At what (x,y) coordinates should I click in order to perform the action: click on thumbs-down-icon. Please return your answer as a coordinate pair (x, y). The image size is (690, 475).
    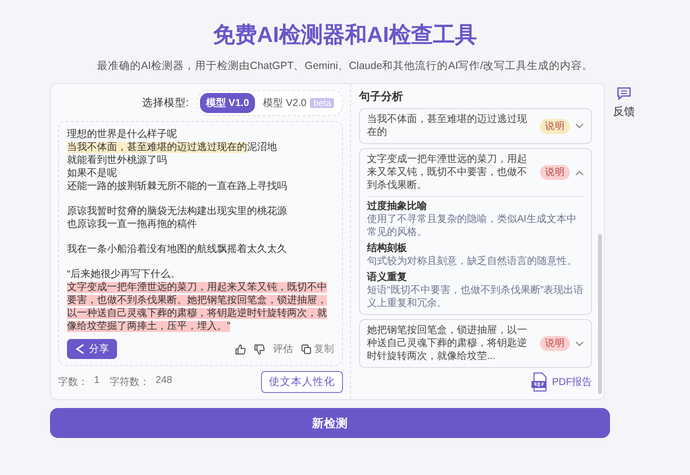
    Looking at the image, I should click on (259, 349).